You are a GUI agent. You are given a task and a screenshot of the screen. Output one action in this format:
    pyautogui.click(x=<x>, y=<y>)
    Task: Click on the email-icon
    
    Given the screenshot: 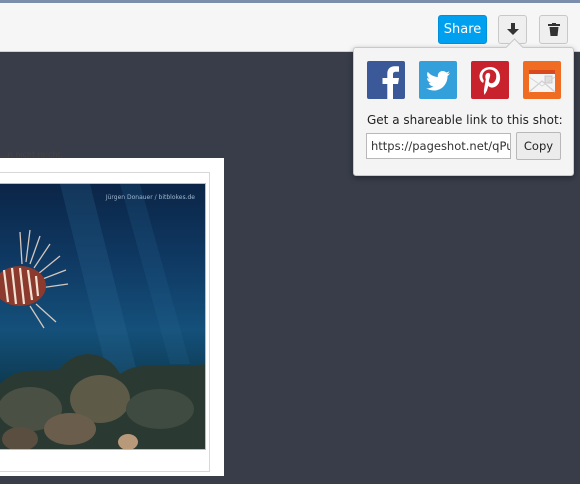 What is the action you would take?
    pyautogui.click(x=542, y=81)
    